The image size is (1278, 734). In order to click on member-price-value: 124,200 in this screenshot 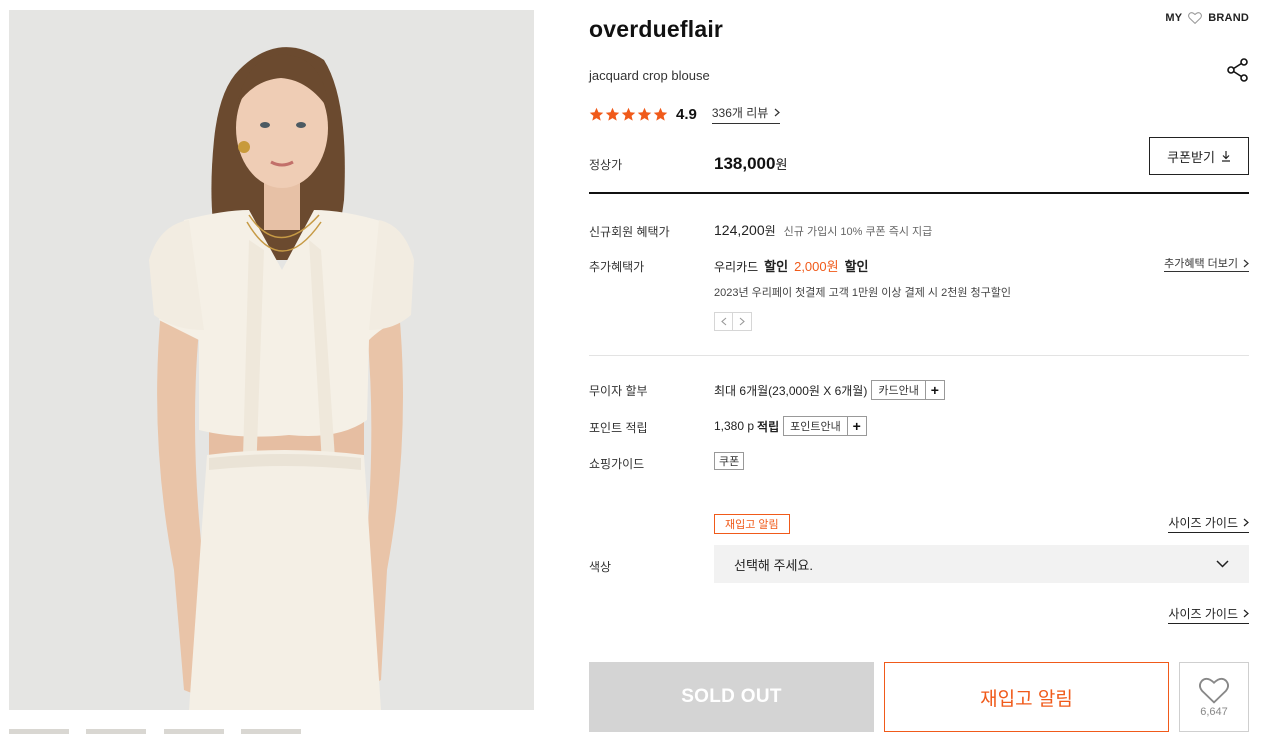, I will do `click(739, 230)`.